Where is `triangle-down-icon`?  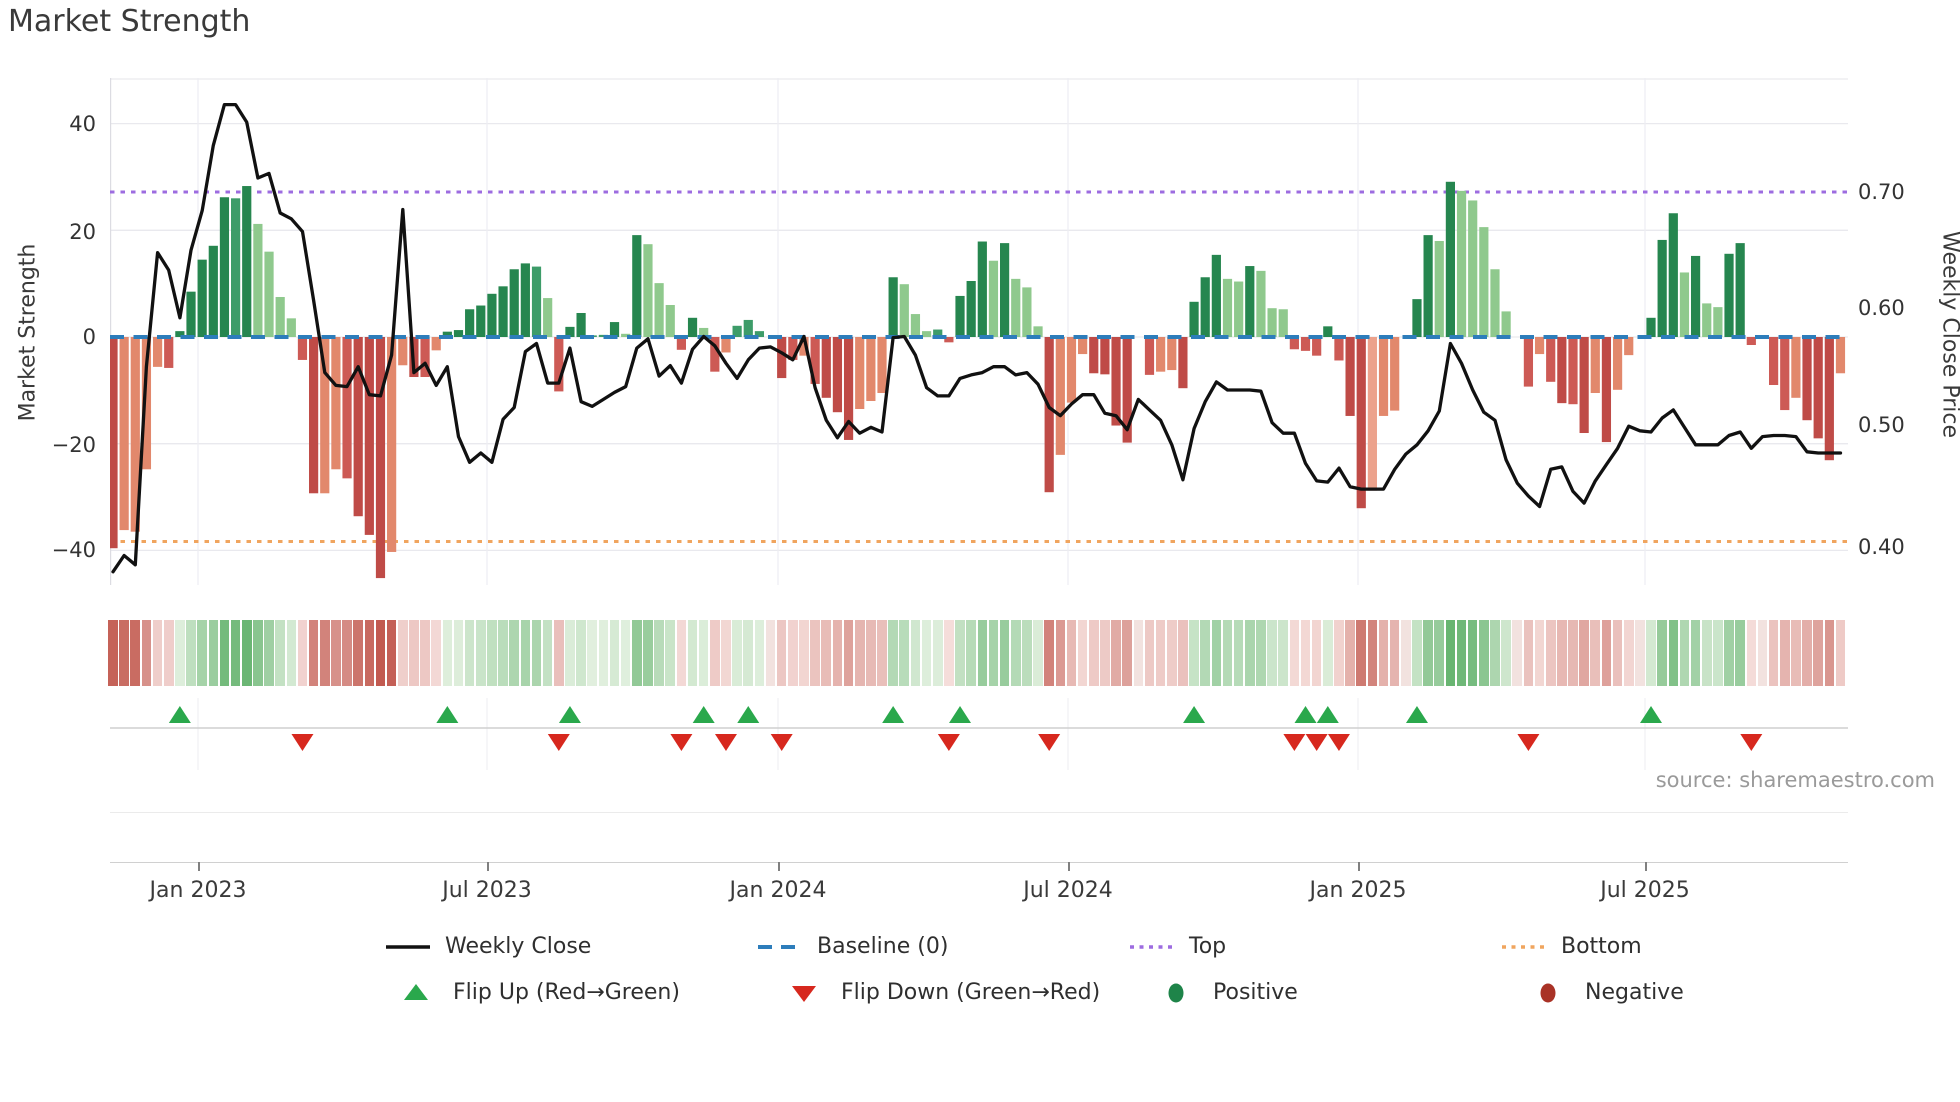
triangle-down-icon is located at coordinates (804, 994).